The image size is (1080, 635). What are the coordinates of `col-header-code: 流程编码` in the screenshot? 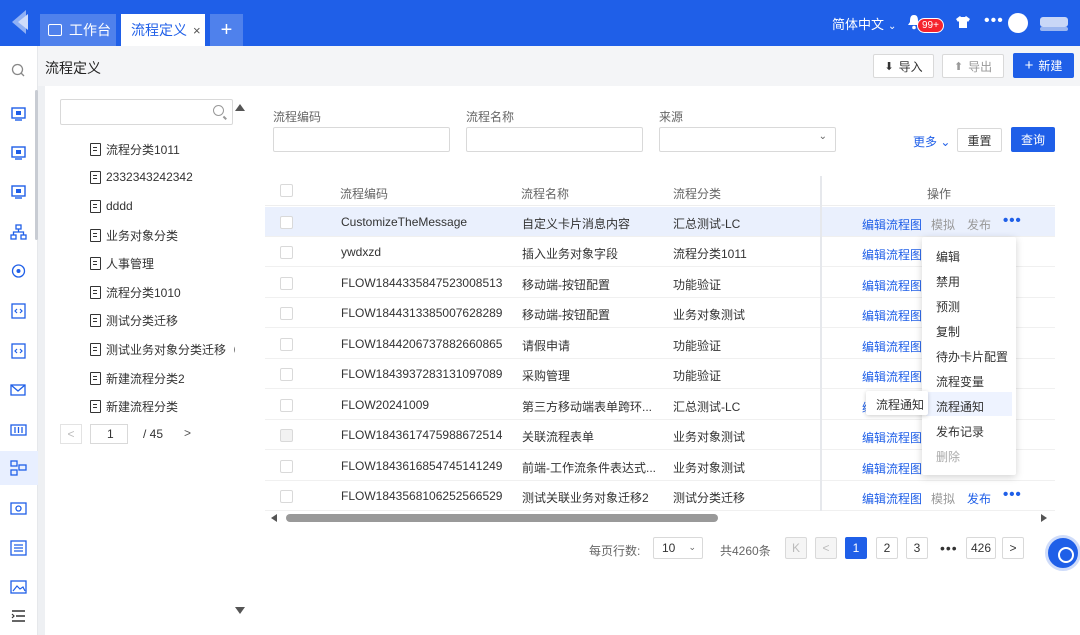 It's located at (364, 193).